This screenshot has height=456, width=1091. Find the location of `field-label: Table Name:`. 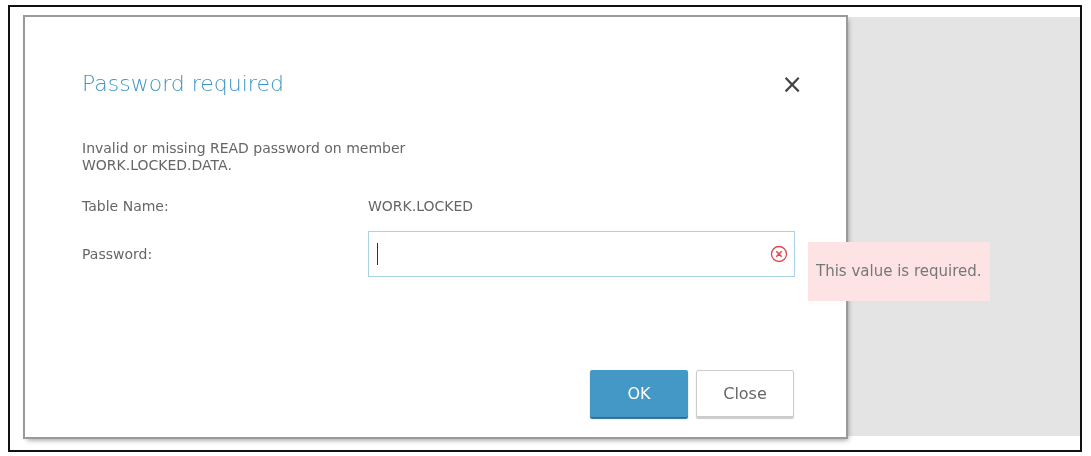

field-label: Table Name: is located at coordinates (126, 206).